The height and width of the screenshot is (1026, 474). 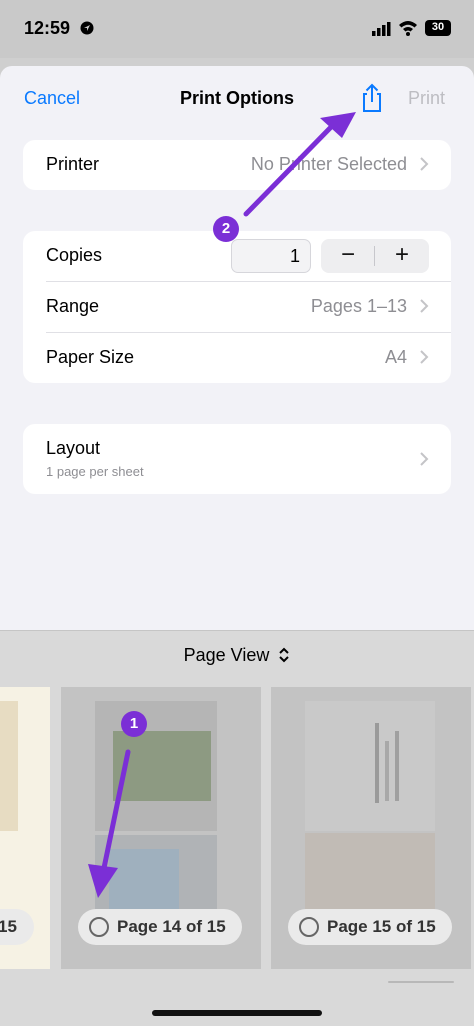 What do you see at coordinates (95, 471) in the screenshot?
I see `layout-subtitle: 1 page per sheet` at bounding box center [95, 471].